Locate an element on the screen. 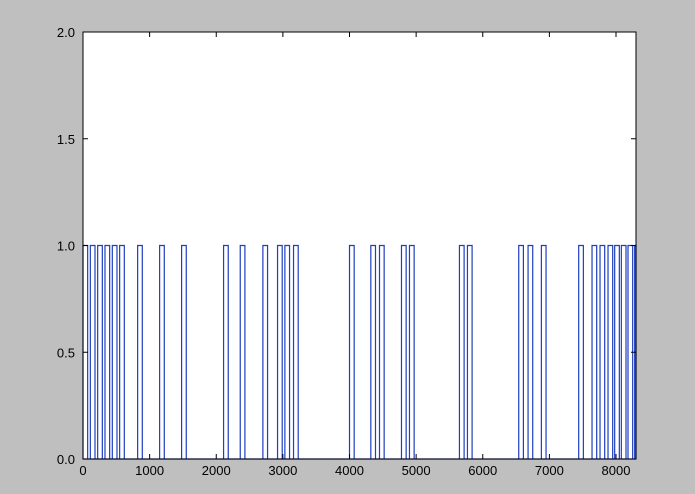 The height and width of the screenshot is (494, 695). x-tick-label: 2000 is located at coordinates (216, 470).